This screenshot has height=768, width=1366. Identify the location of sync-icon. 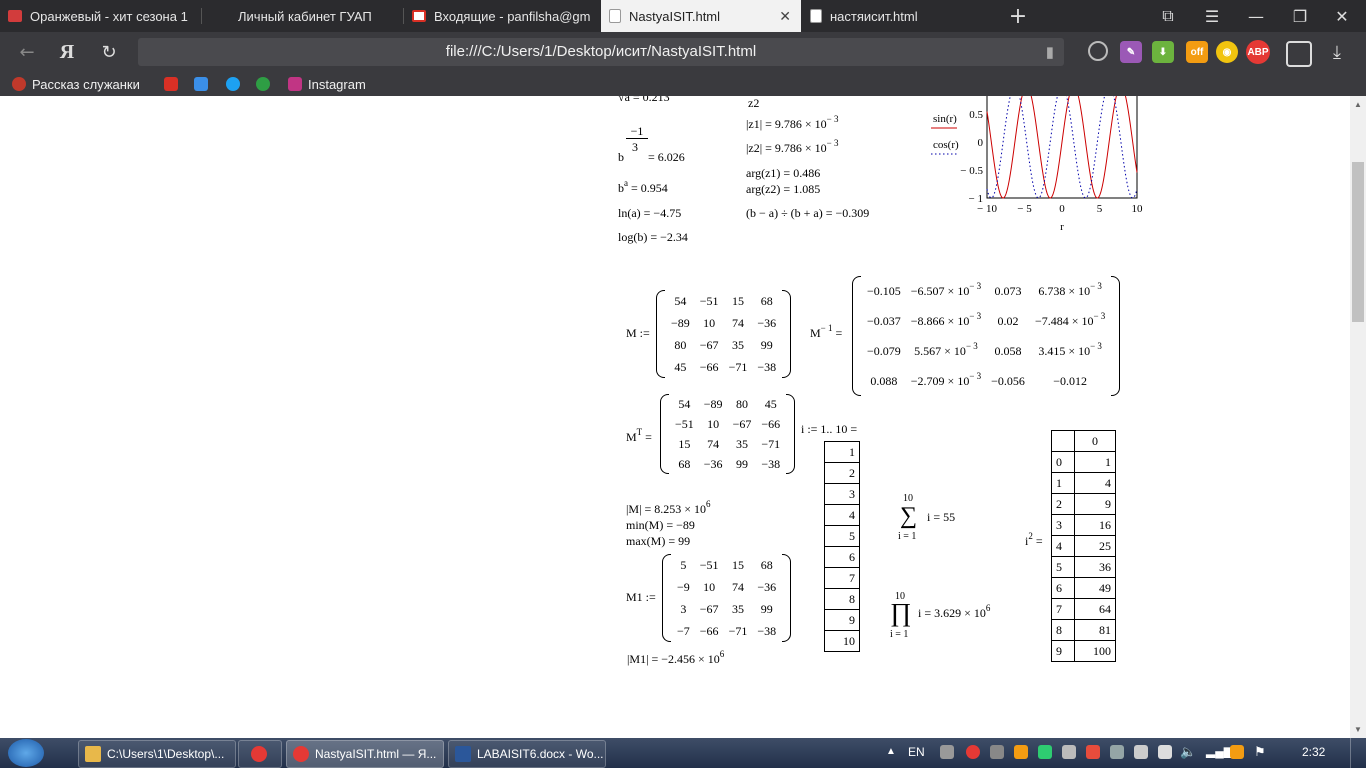
(1299, 54).